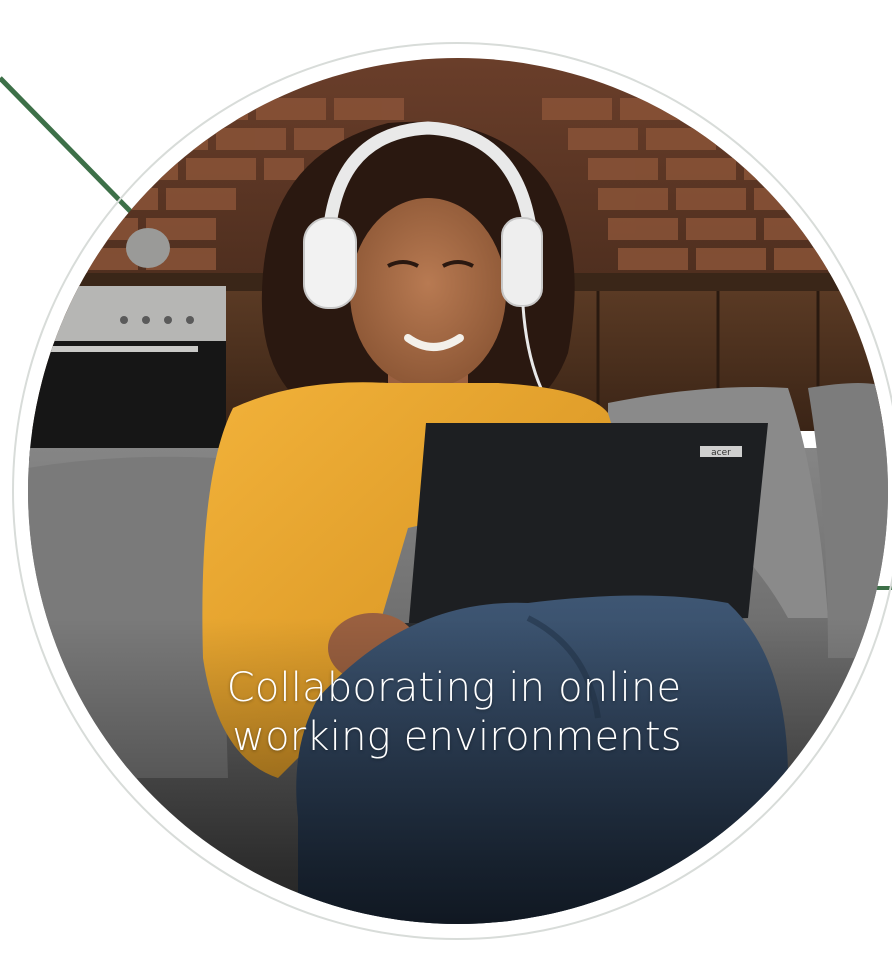 The image size is (892, 959). What do you see at coordinates (148, 248) in the screenshot?
I see `kettle` at bounding box center [148, 248].